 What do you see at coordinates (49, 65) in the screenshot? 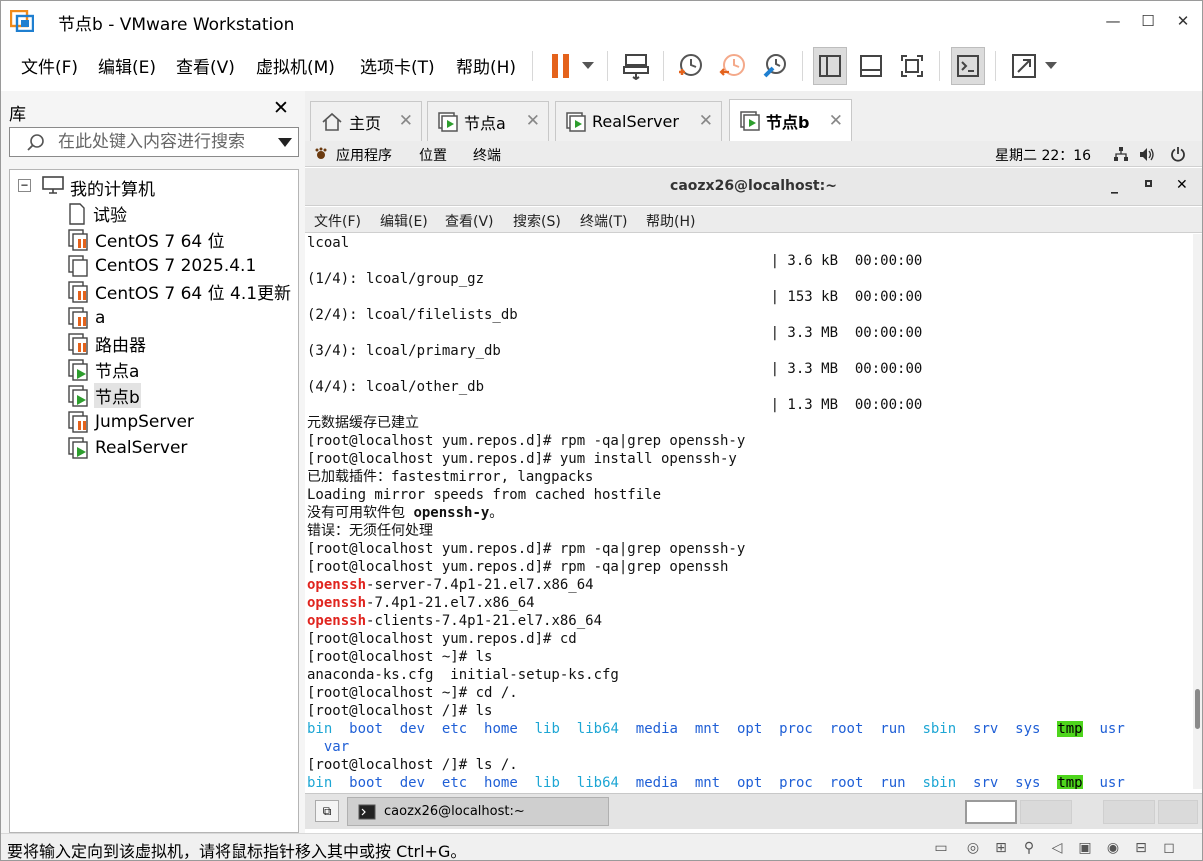
I see `menu-file: 文件(F)` at bounding box center [49, 65].